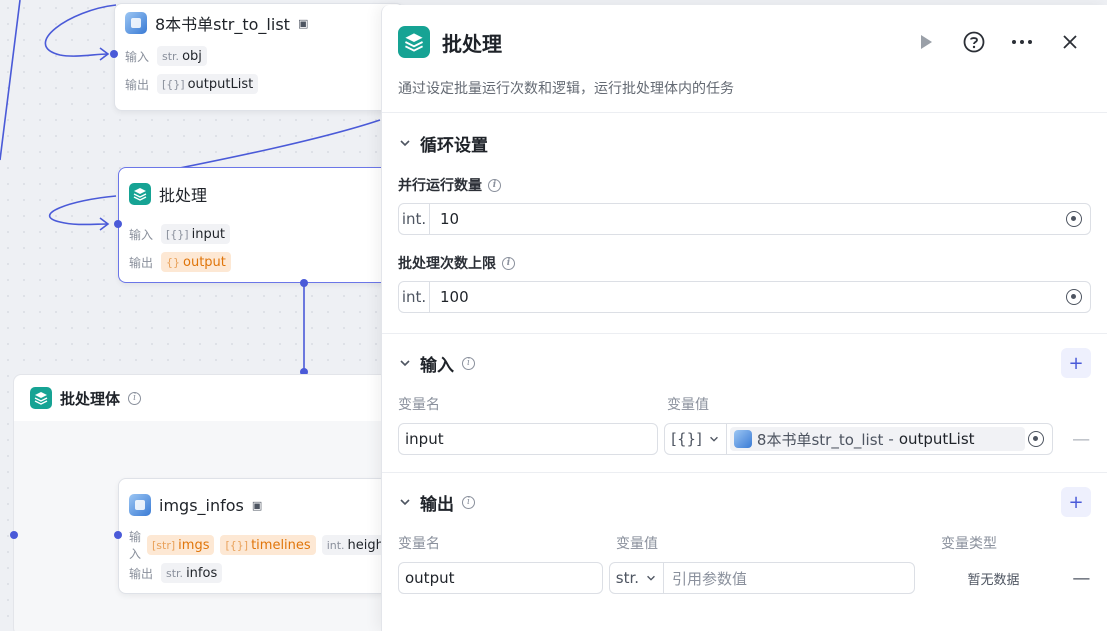 The width and height of the screenshot is (1107, 631). I want to click on help-icon, so click(974, 42).